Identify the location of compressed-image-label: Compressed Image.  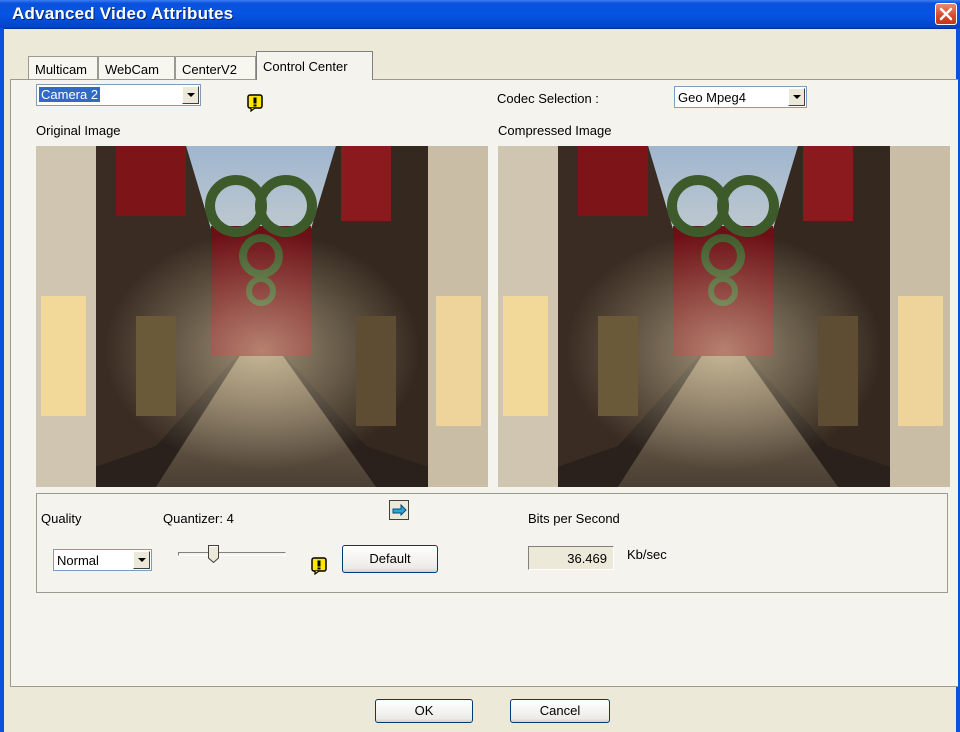
(555, 130).